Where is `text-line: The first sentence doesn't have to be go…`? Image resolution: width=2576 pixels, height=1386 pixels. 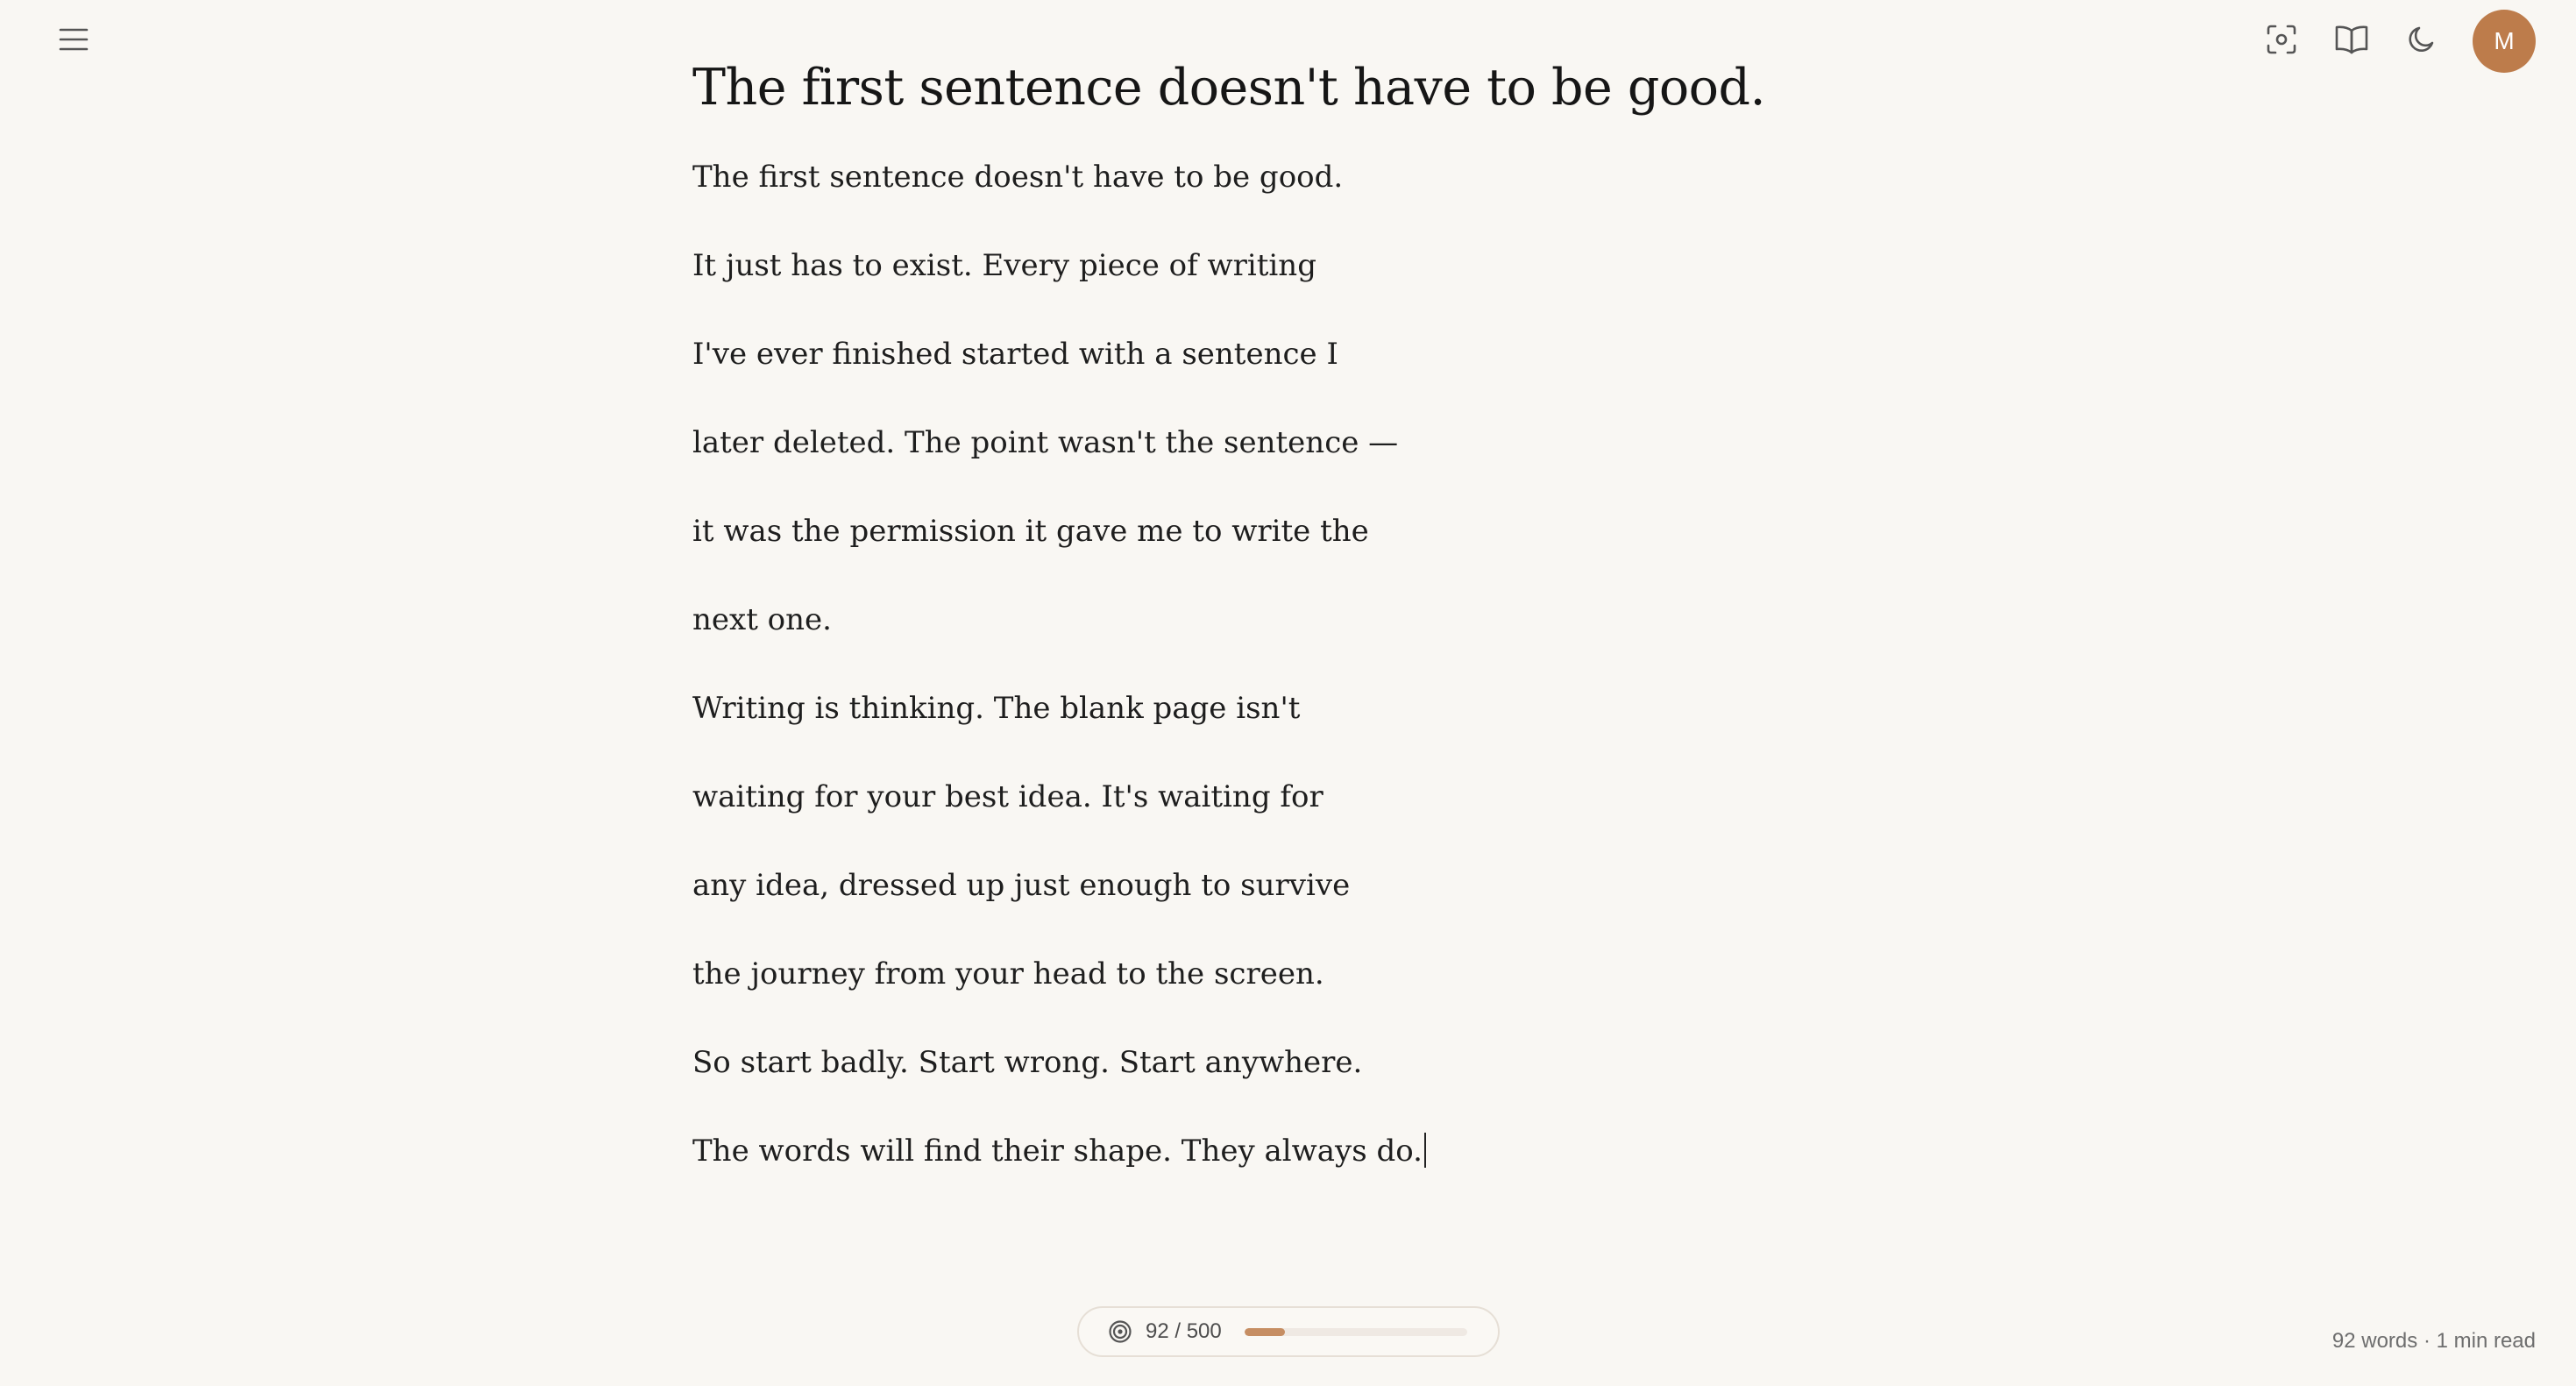 text-line: The first sentence doesn't have to be go… is located at coordinates (1018, 178).